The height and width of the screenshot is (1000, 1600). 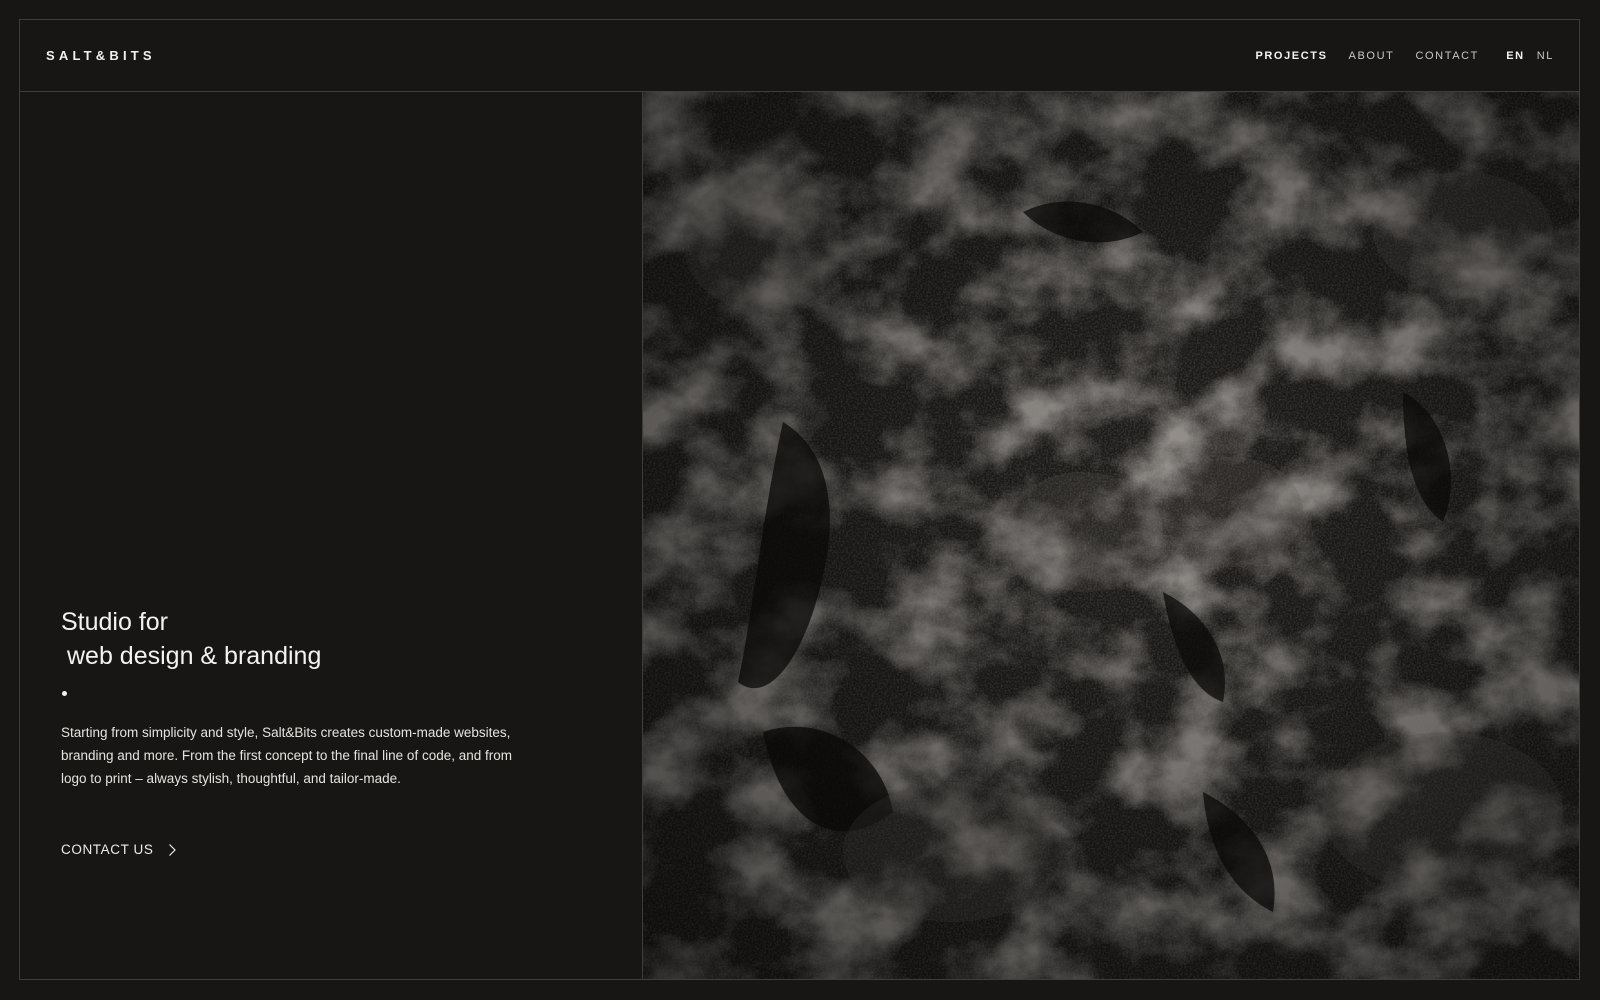 What do you see at coordinates (64, 693) in the screenshot?
I see `bullet-dot` at bounding box center [64, 693].